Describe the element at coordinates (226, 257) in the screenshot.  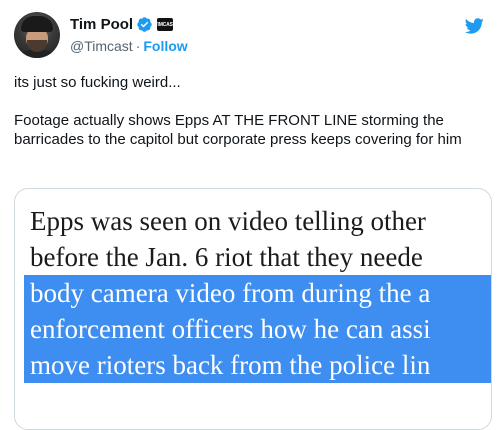
I see `article-line: before the Jan. 6 riot that they neede` at that location.